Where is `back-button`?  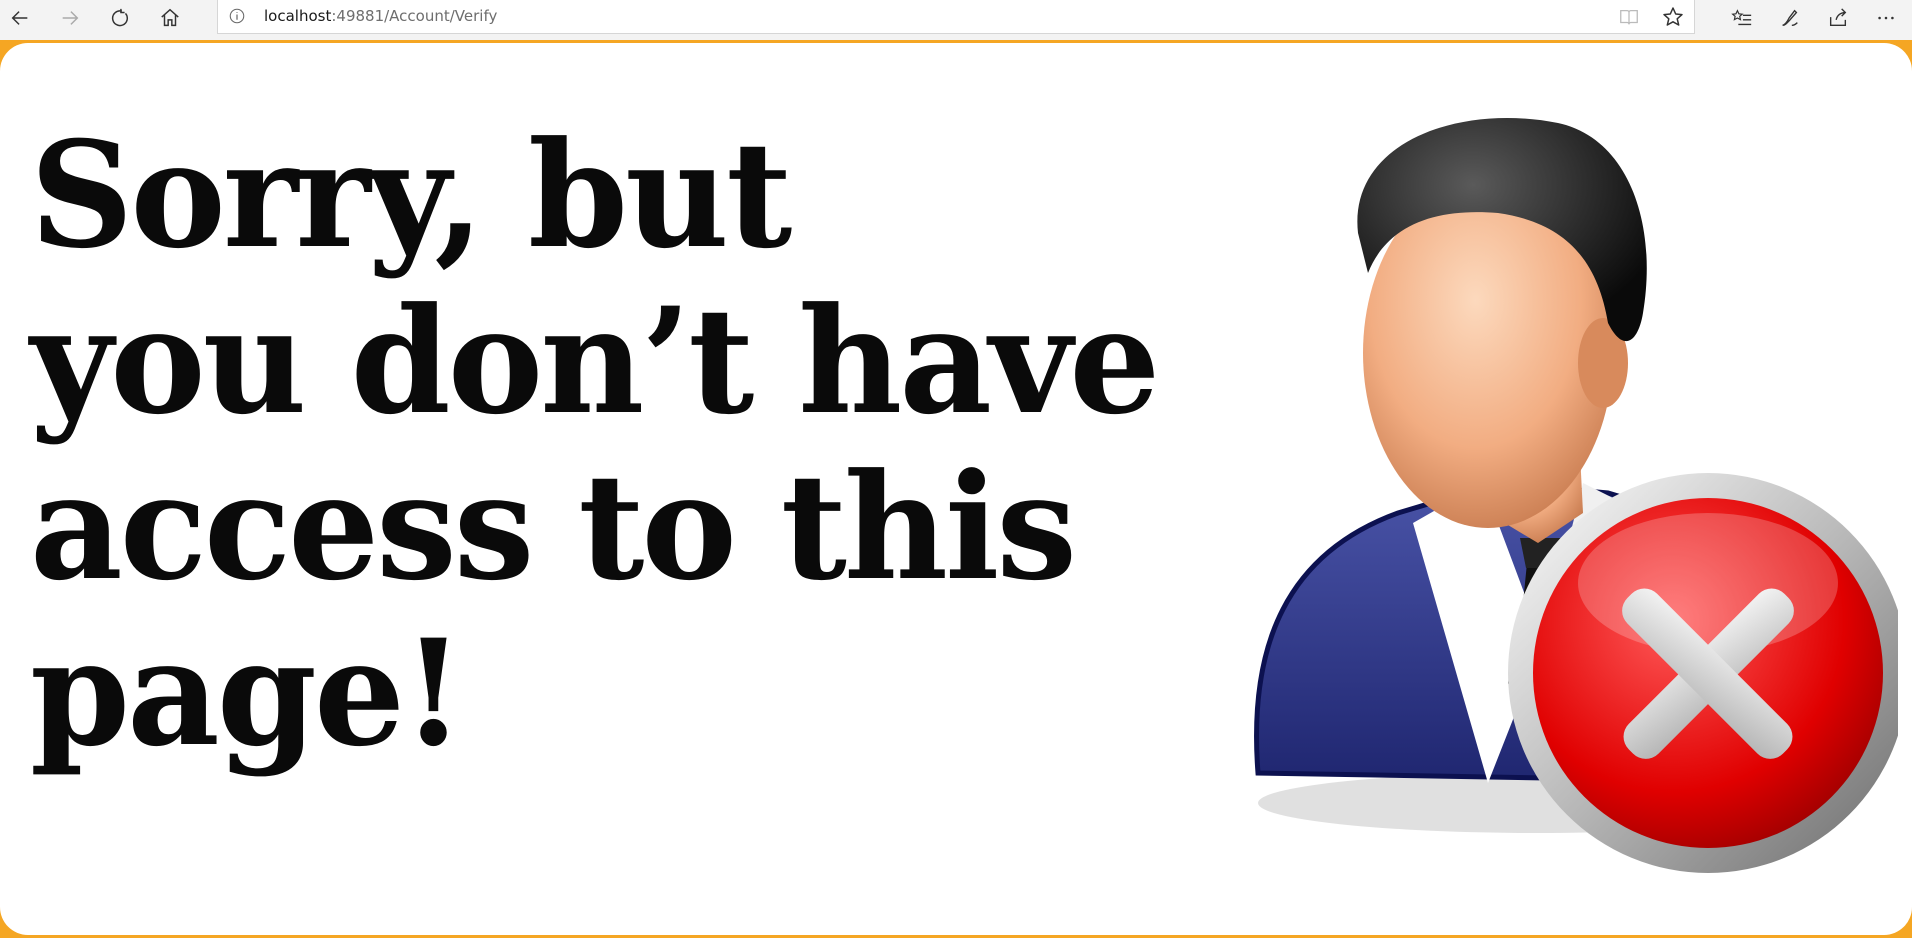 back-button is located at coordinates (20, 18).